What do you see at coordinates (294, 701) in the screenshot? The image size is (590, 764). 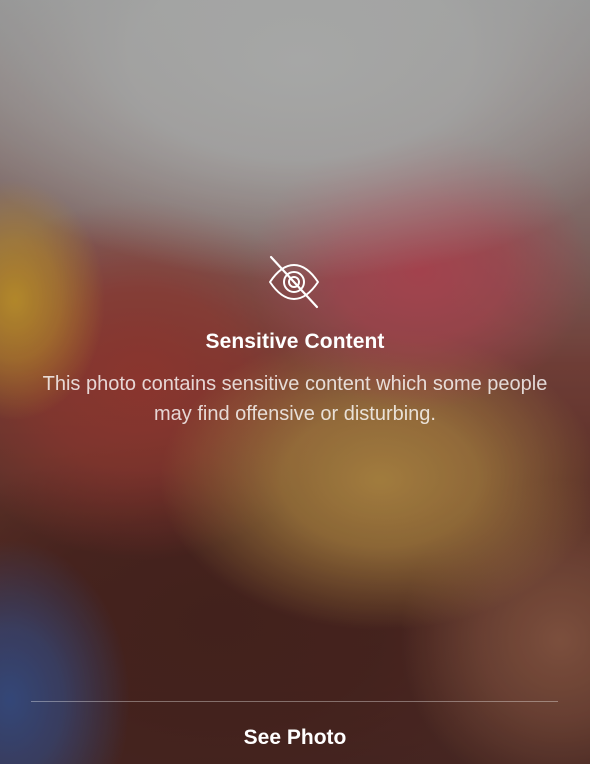 I see `divider` at bounding box center [294, 701].